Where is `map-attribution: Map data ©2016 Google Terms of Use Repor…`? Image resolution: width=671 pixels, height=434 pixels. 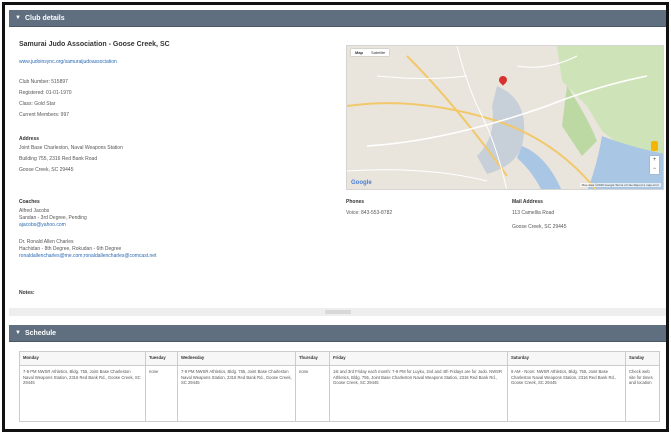
map-attribution: Map data ©2016 Google Terms of Use Repor… is located at coordinates (620, 185).